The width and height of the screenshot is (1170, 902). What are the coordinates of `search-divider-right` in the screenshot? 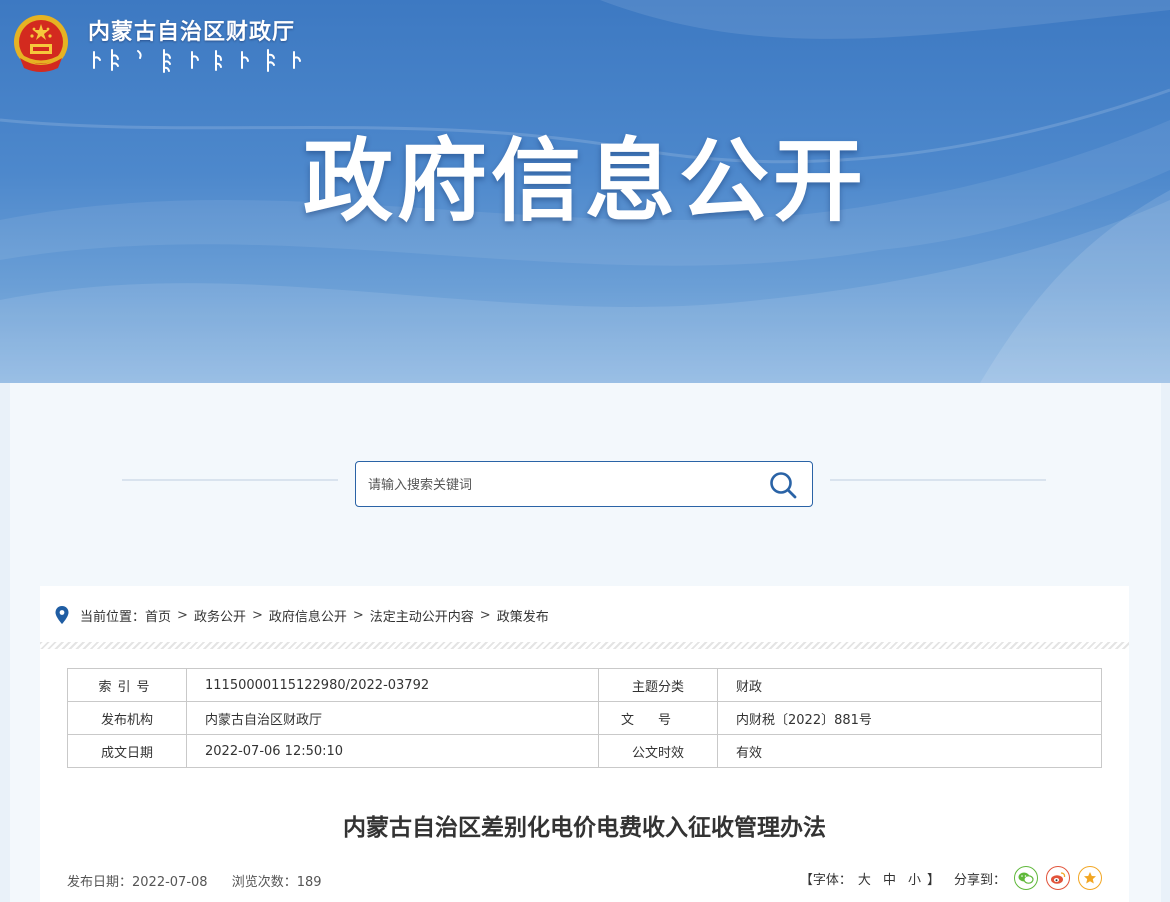 It's located at (938, 480).